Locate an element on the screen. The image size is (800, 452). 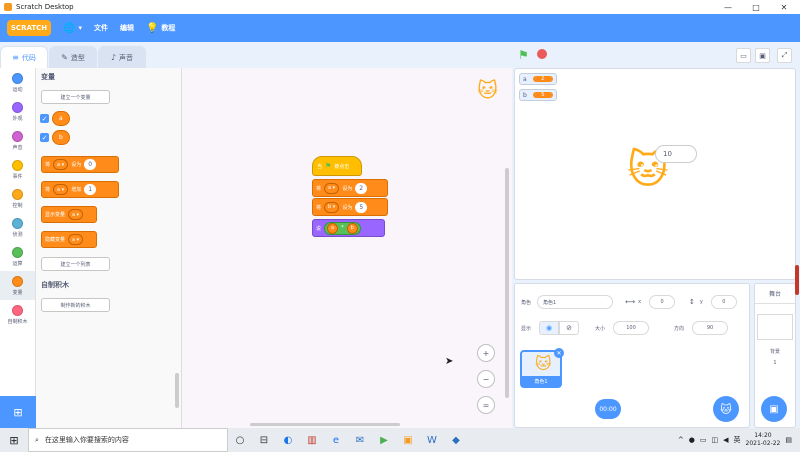
zoom-in-button: + is located at coordinates (486, 353).